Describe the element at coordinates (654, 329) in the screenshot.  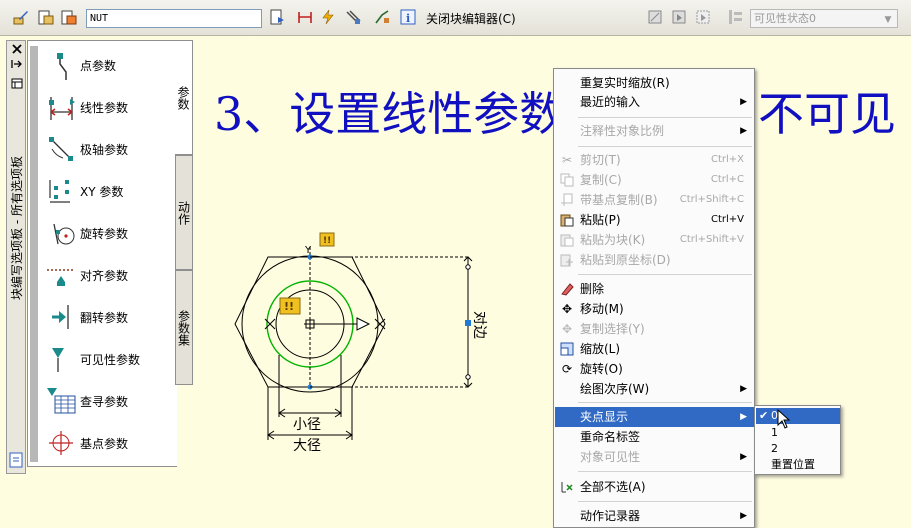
I see `menu-item-copy-selection: ✥ 复制选择(Y)` at that location.